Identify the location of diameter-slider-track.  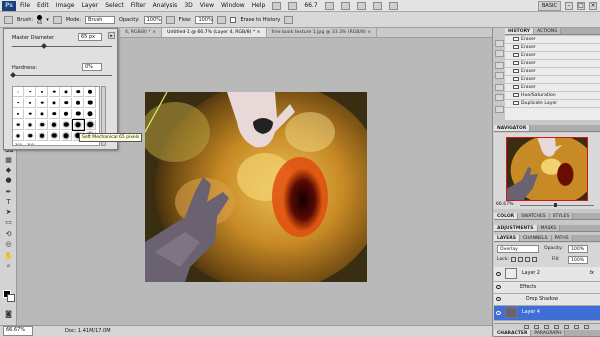
(62, 46).